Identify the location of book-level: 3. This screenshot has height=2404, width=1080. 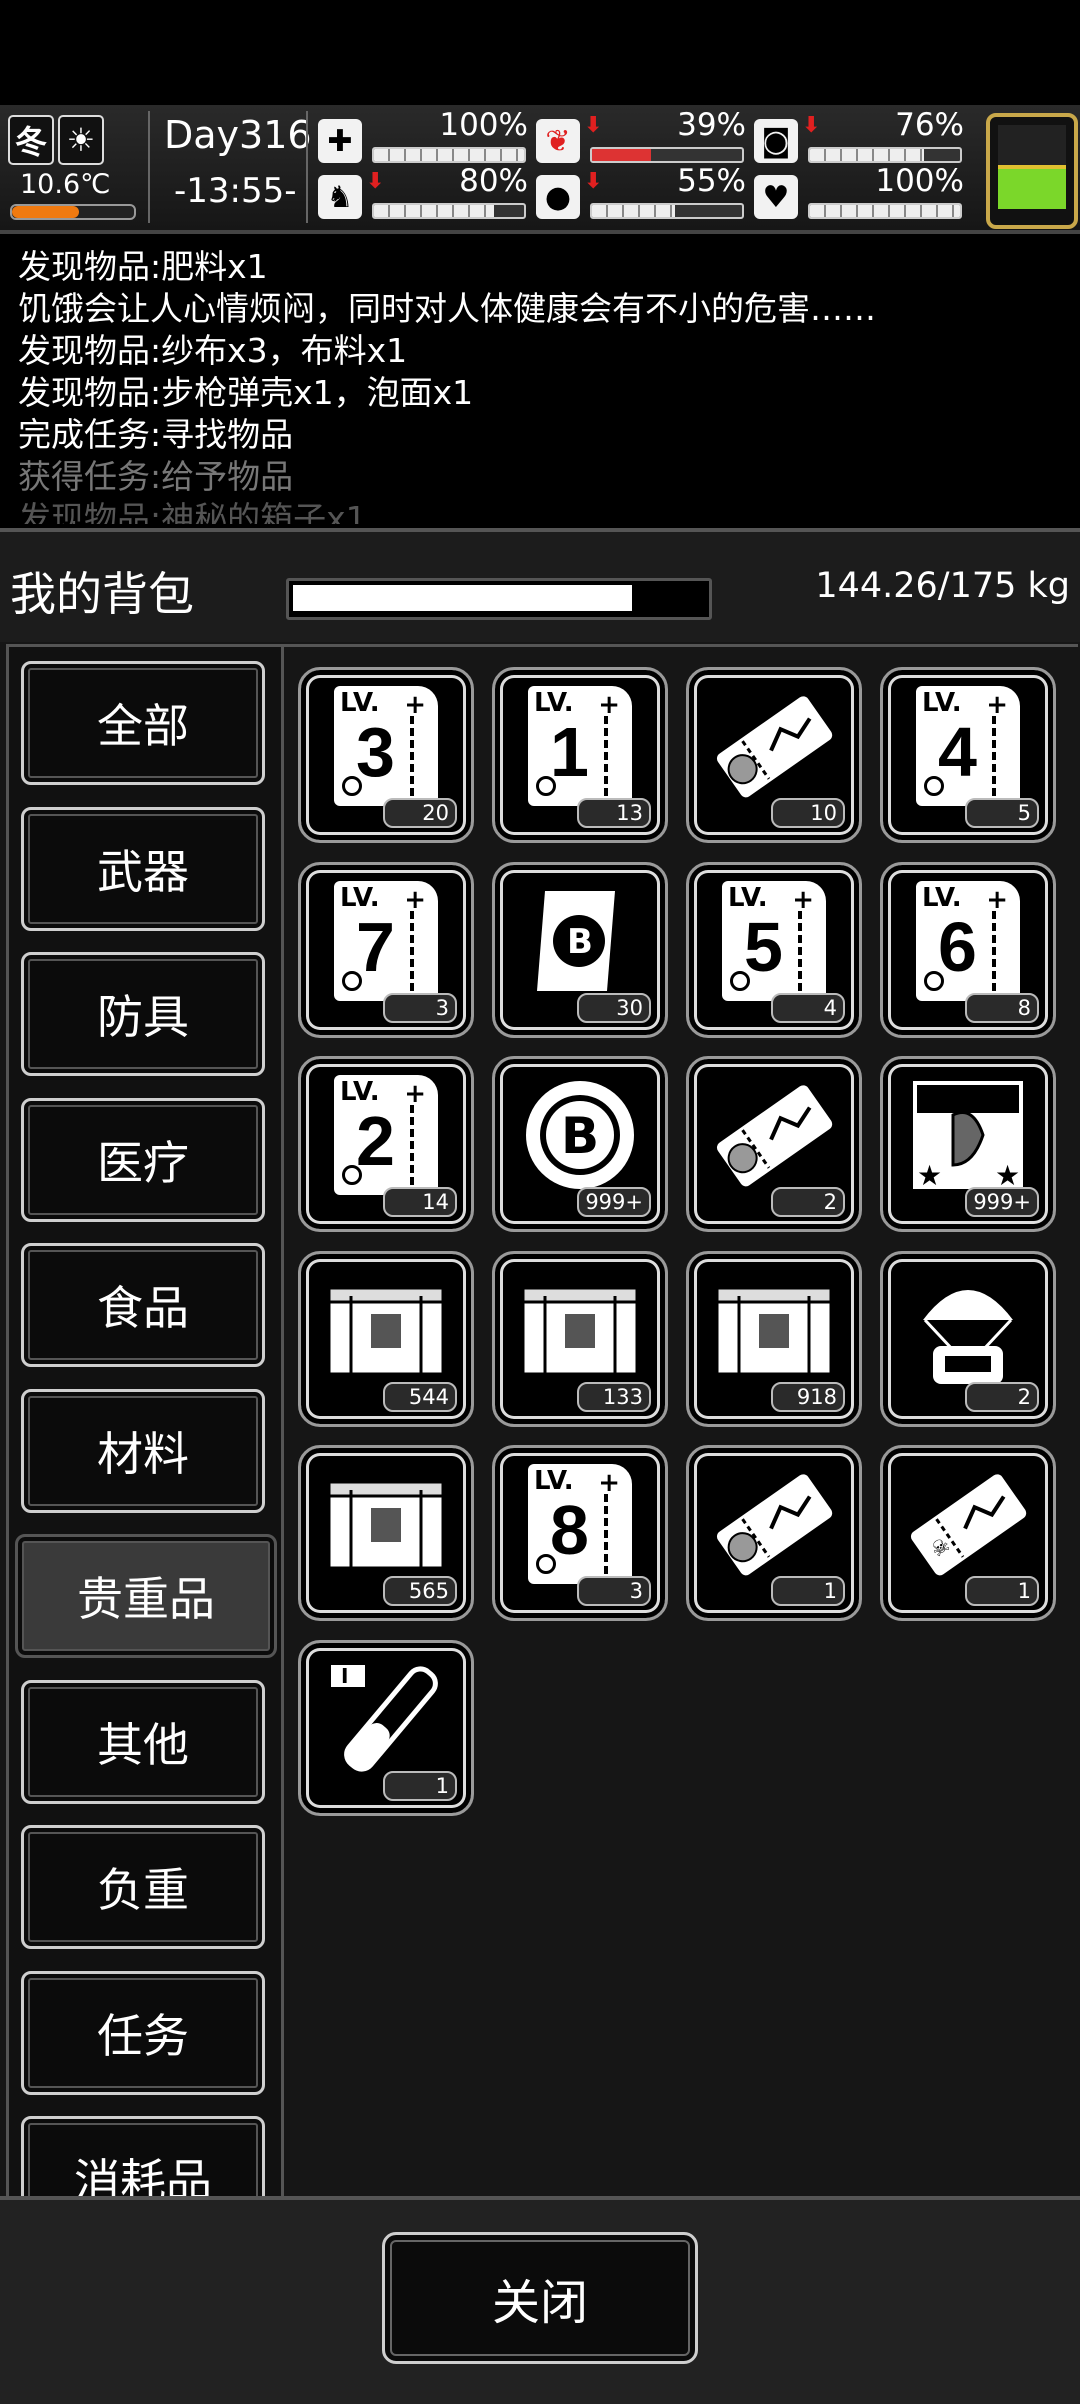
(375, 752).